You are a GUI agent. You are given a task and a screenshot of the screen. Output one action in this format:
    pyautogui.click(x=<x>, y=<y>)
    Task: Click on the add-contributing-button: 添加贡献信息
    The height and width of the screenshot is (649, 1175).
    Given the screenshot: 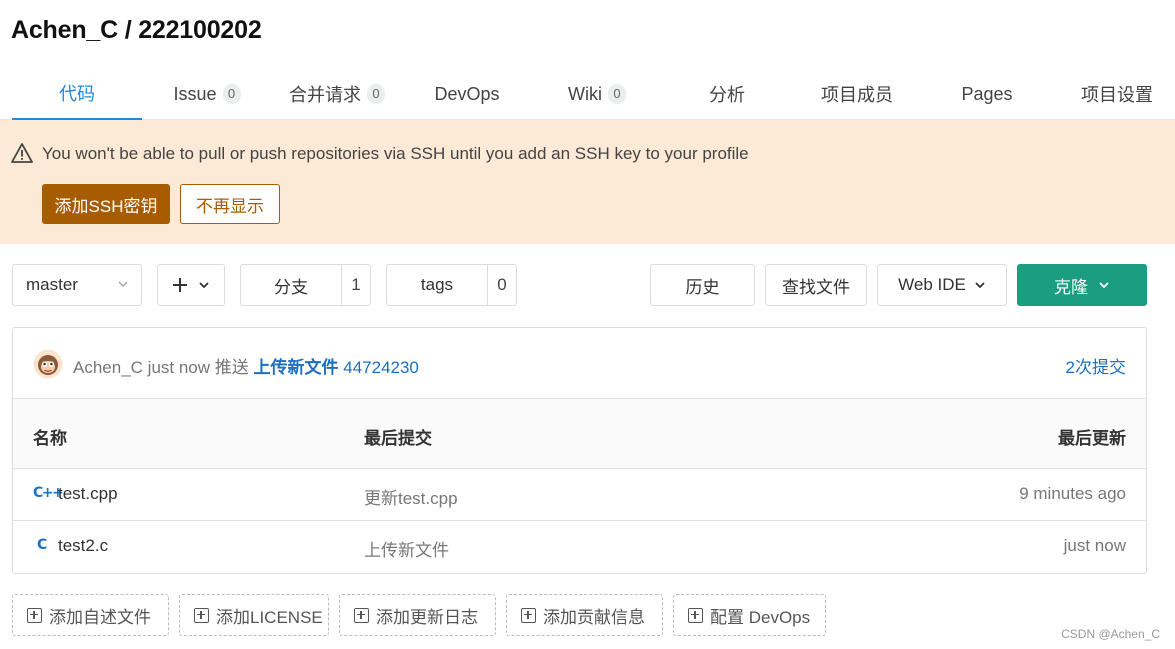 What is the action you would take?
    pyautogui.click(x=584, y=615)
    